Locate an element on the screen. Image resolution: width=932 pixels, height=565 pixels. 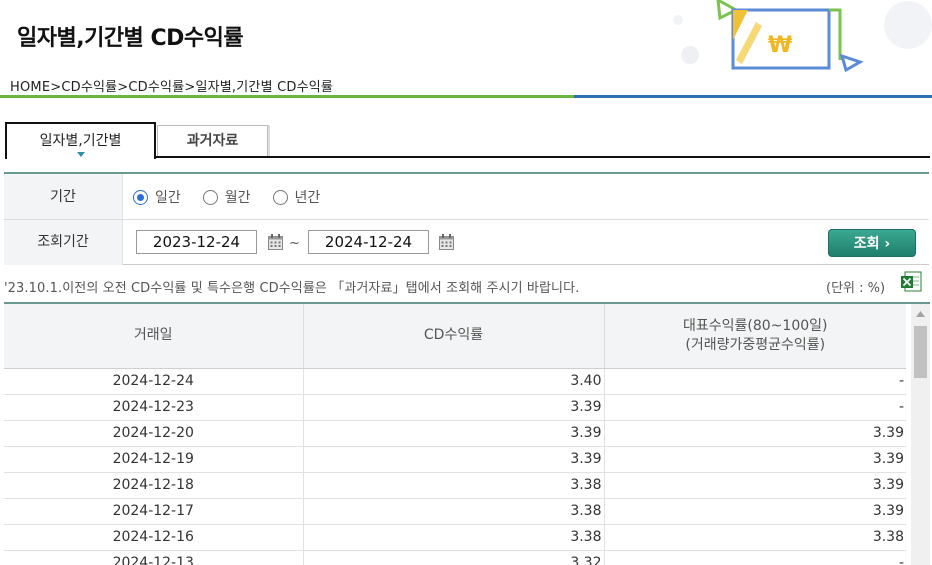
header-cd-rate: CD수익률 is located at coordinates (454, 336).